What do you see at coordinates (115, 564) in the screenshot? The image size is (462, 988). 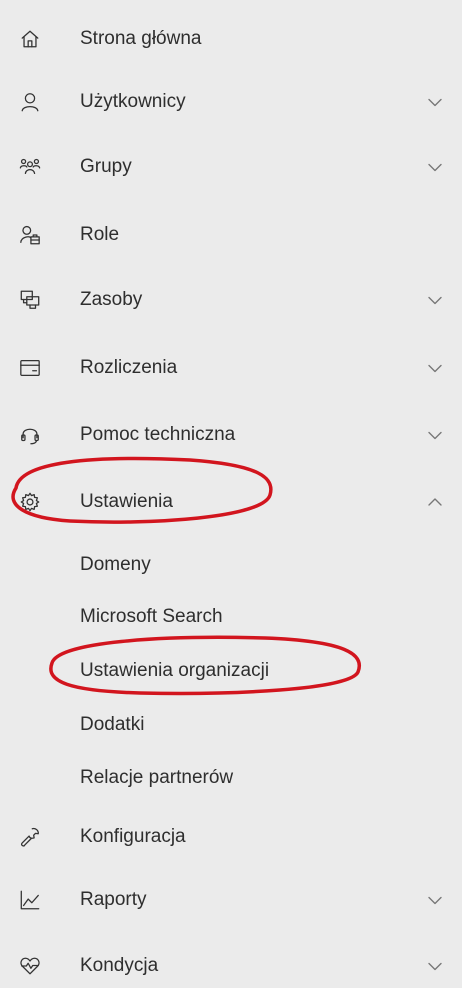 I see `subnav-item-label: Domeny` at bounding box center [115, 564].